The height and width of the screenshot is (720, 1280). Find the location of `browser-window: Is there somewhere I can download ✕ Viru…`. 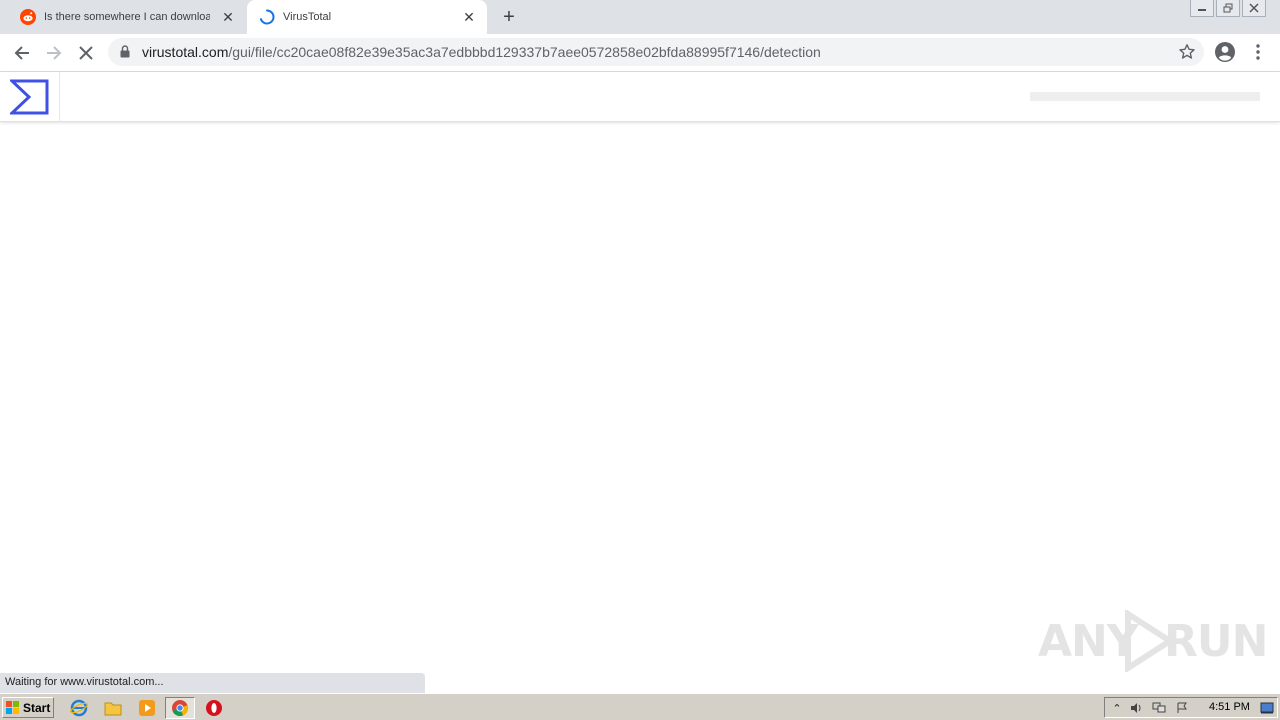

browser-window: Is there somewhere I can download ✕ Viru… is located at coordinates (640, 36).